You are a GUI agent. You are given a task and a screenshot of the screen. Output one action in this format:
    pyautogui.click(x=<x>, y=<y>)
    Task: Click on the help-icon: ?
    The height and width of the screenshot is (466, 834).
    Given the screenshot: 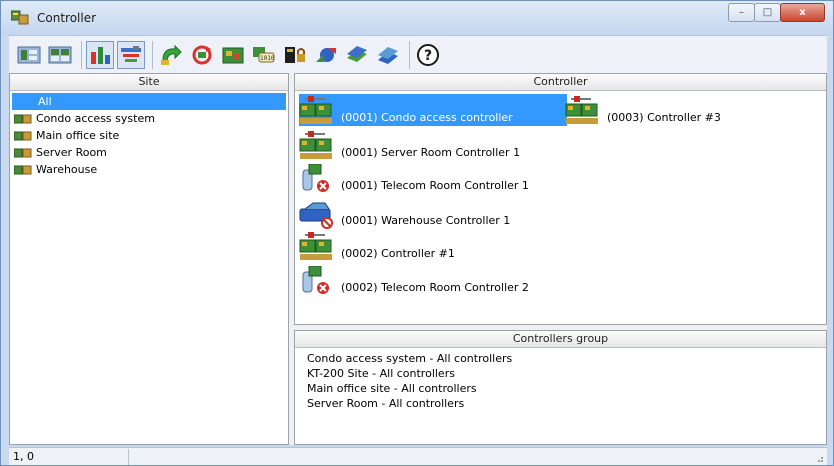 What is the action you would take?
    pyautogui.click(x=428, y=54)
    